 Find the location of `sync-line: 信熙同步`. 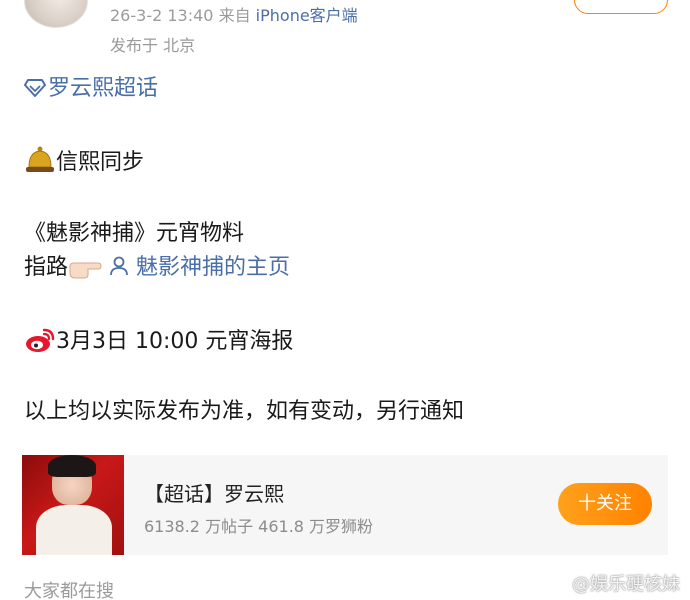

sync-line: 信熙同步 is located at coordinates (84, 164).